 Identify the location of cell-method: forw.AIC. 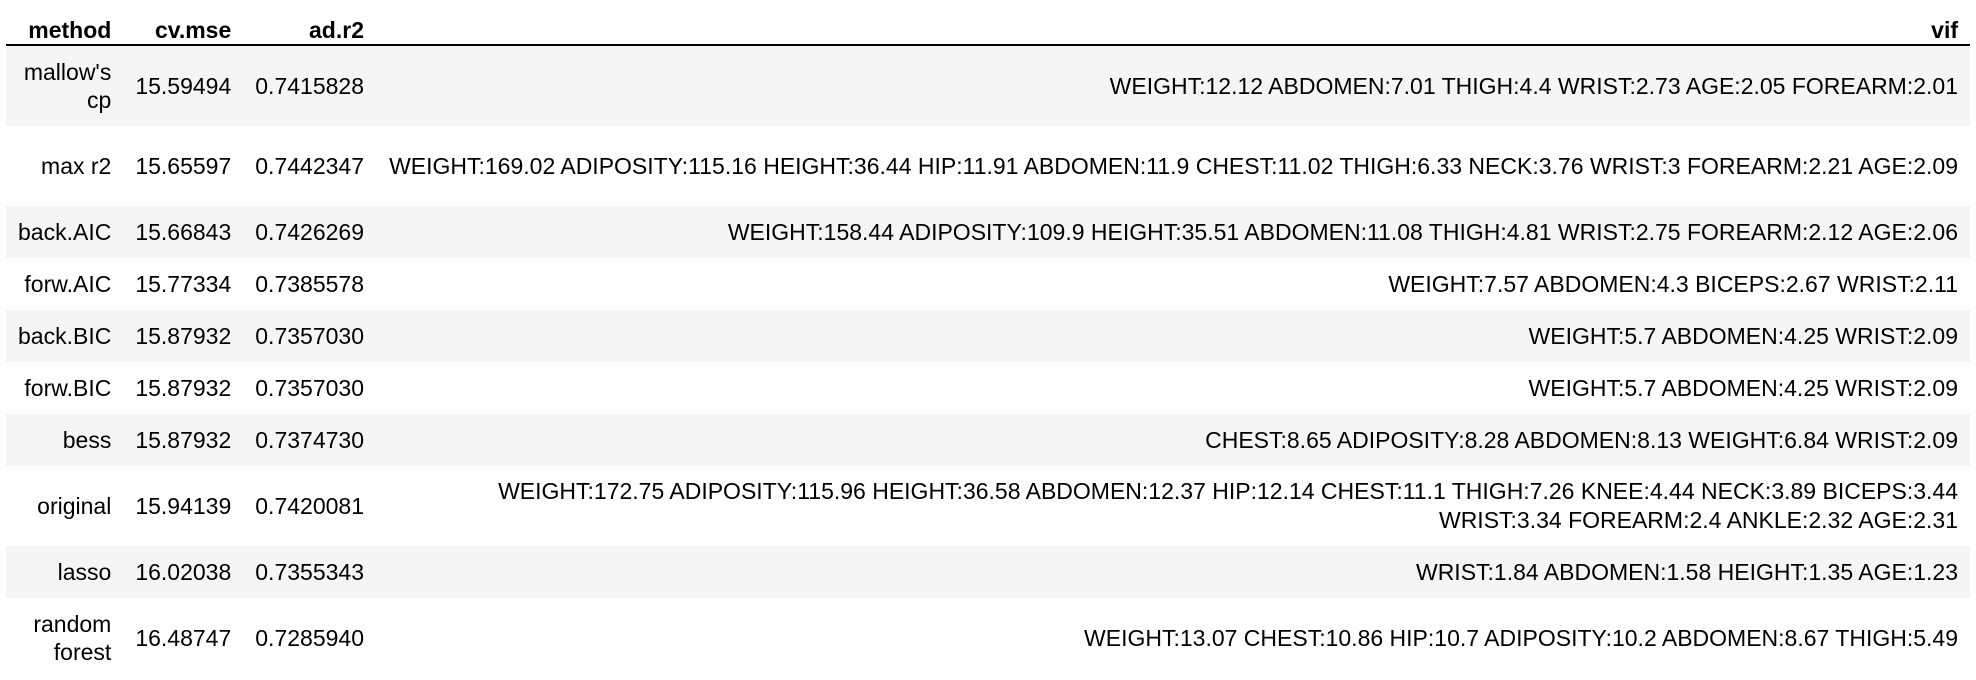
(68, 284).